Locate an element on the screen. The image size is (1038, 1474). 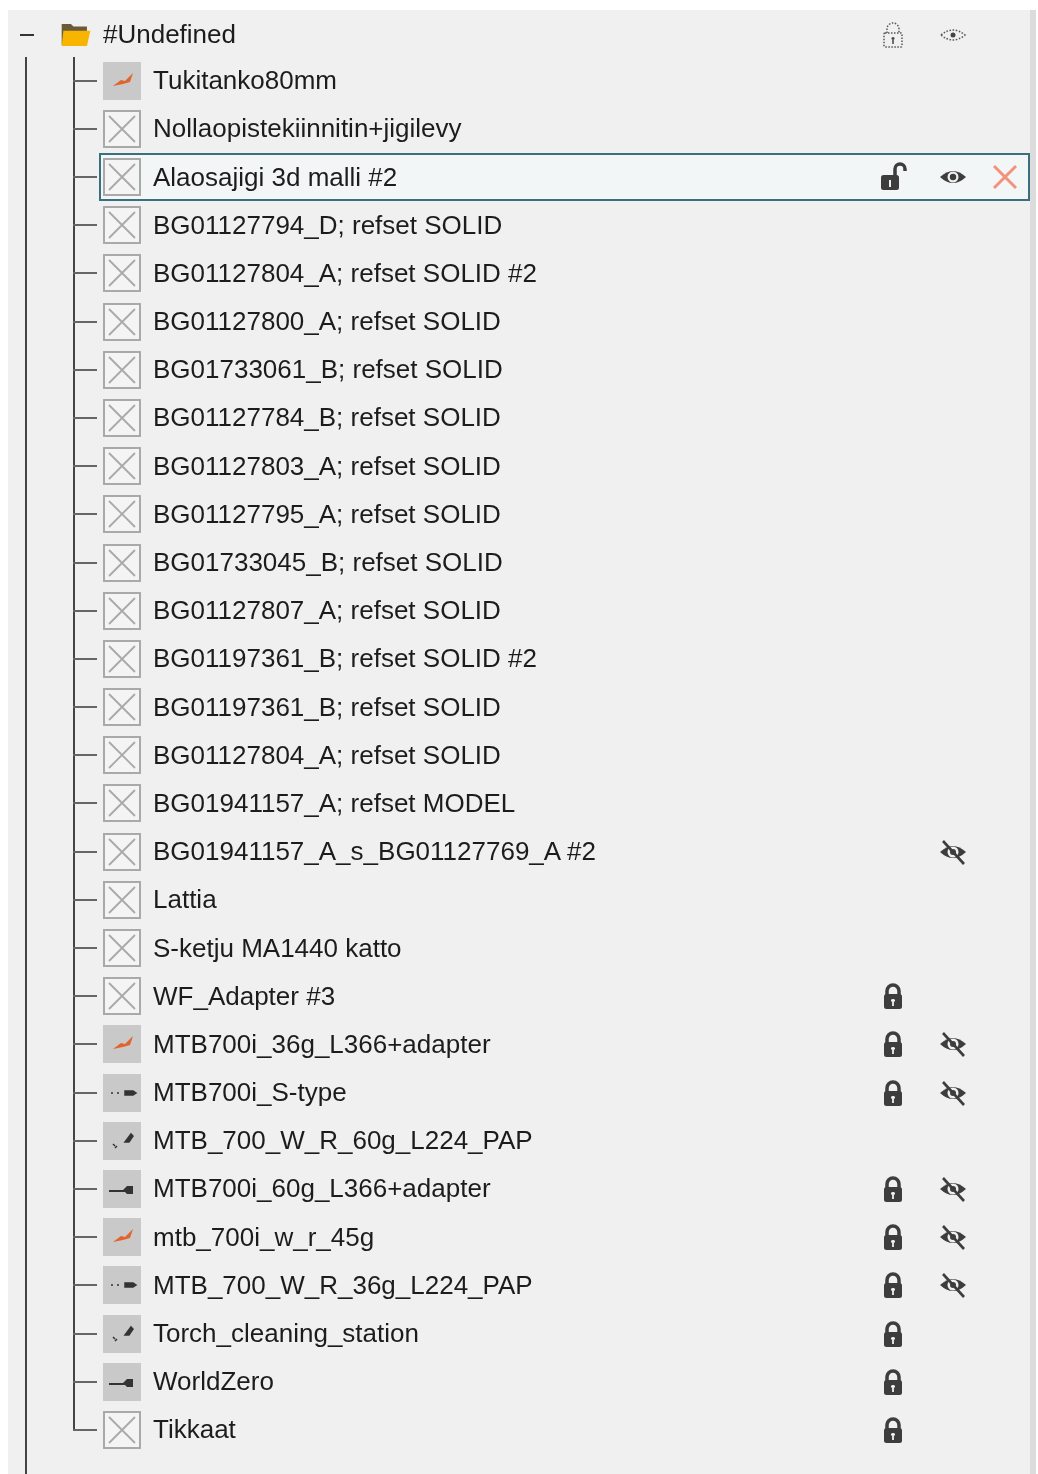
tree-item-label: BG01127784_B; refset SOLID is located at coordinates (327, 418).